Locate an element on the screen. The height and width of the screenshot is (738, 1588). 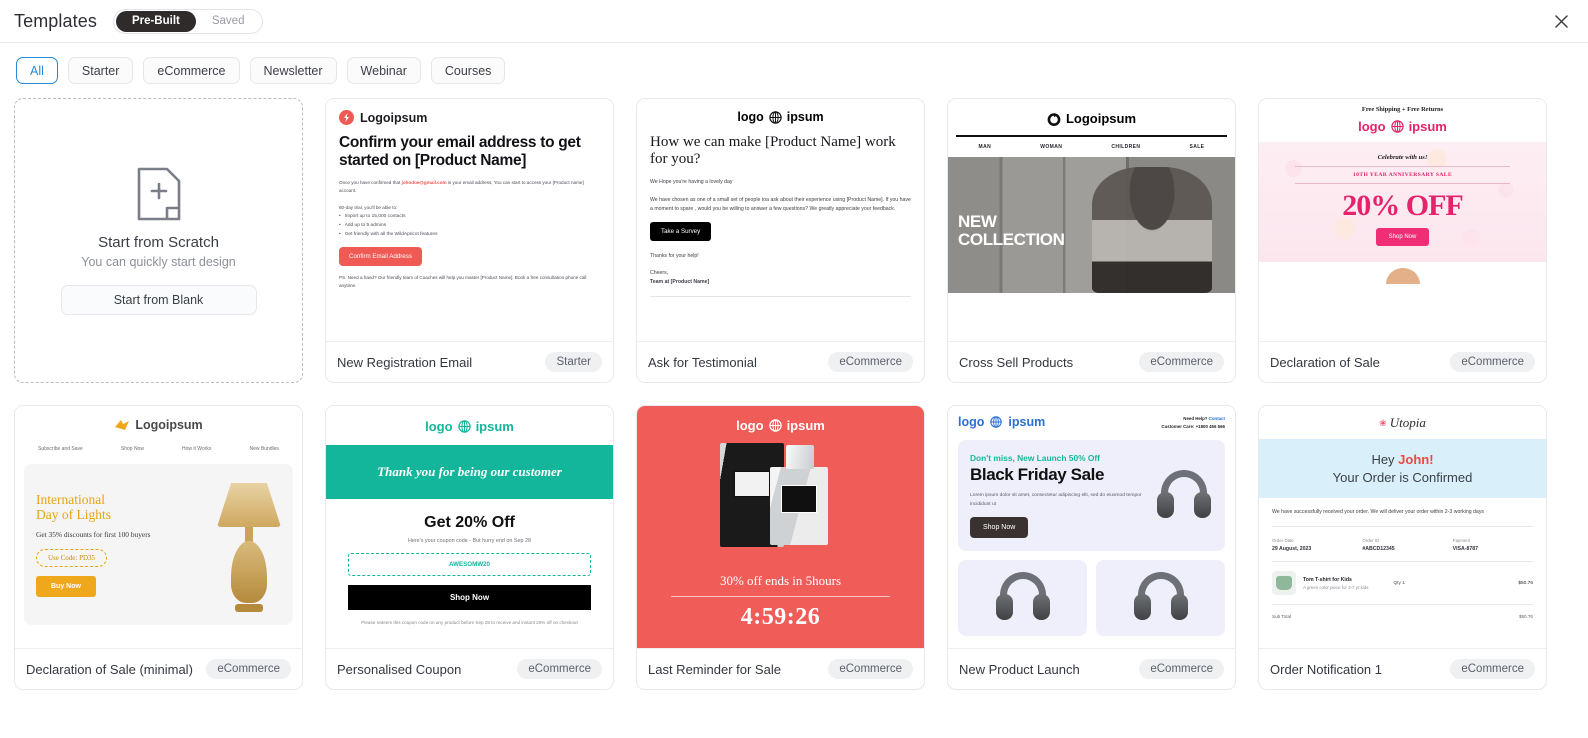
preview-nav: MAN WOMAN CHILDREN SALE is located at coordinates (1091, 147).